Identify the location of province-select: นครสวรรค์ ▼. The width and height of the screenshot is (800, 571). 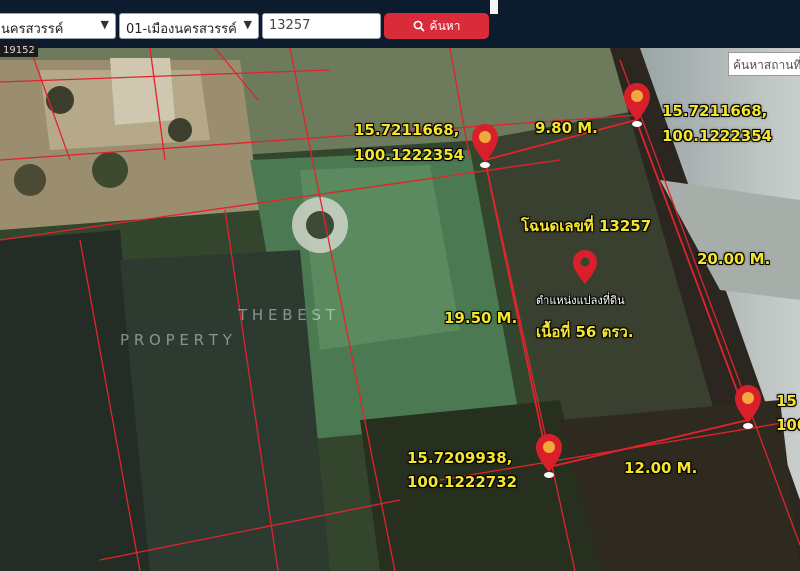
(58, 26).